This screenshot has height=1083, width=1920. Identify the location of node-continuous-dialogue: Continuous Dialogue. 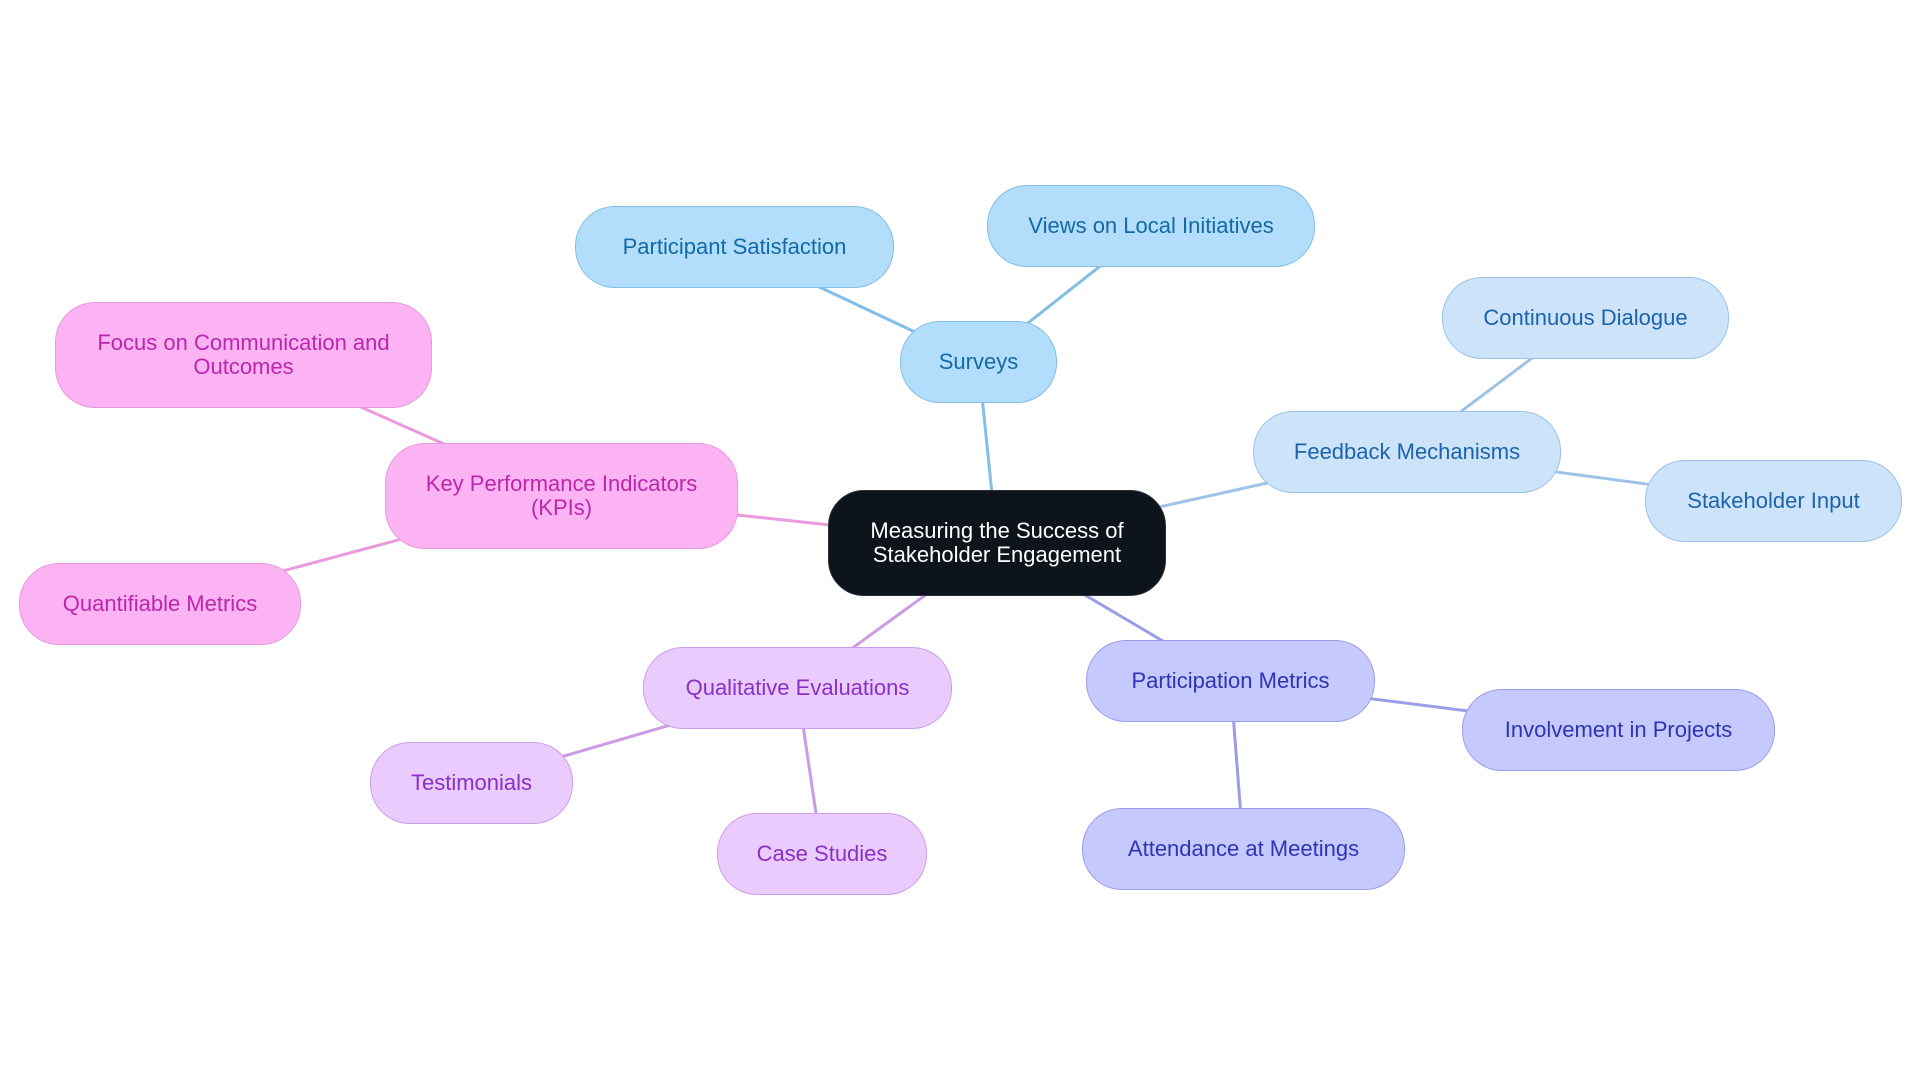
(1585, 318).